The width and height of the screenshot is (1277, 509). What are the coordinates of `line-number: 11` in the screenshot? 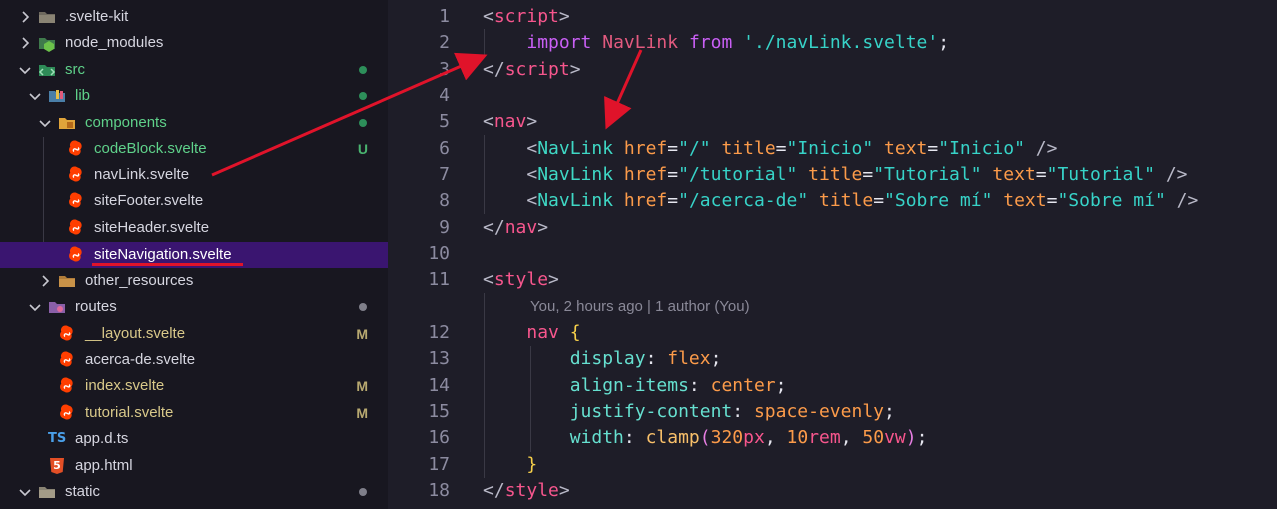 It's located at (439, 279).